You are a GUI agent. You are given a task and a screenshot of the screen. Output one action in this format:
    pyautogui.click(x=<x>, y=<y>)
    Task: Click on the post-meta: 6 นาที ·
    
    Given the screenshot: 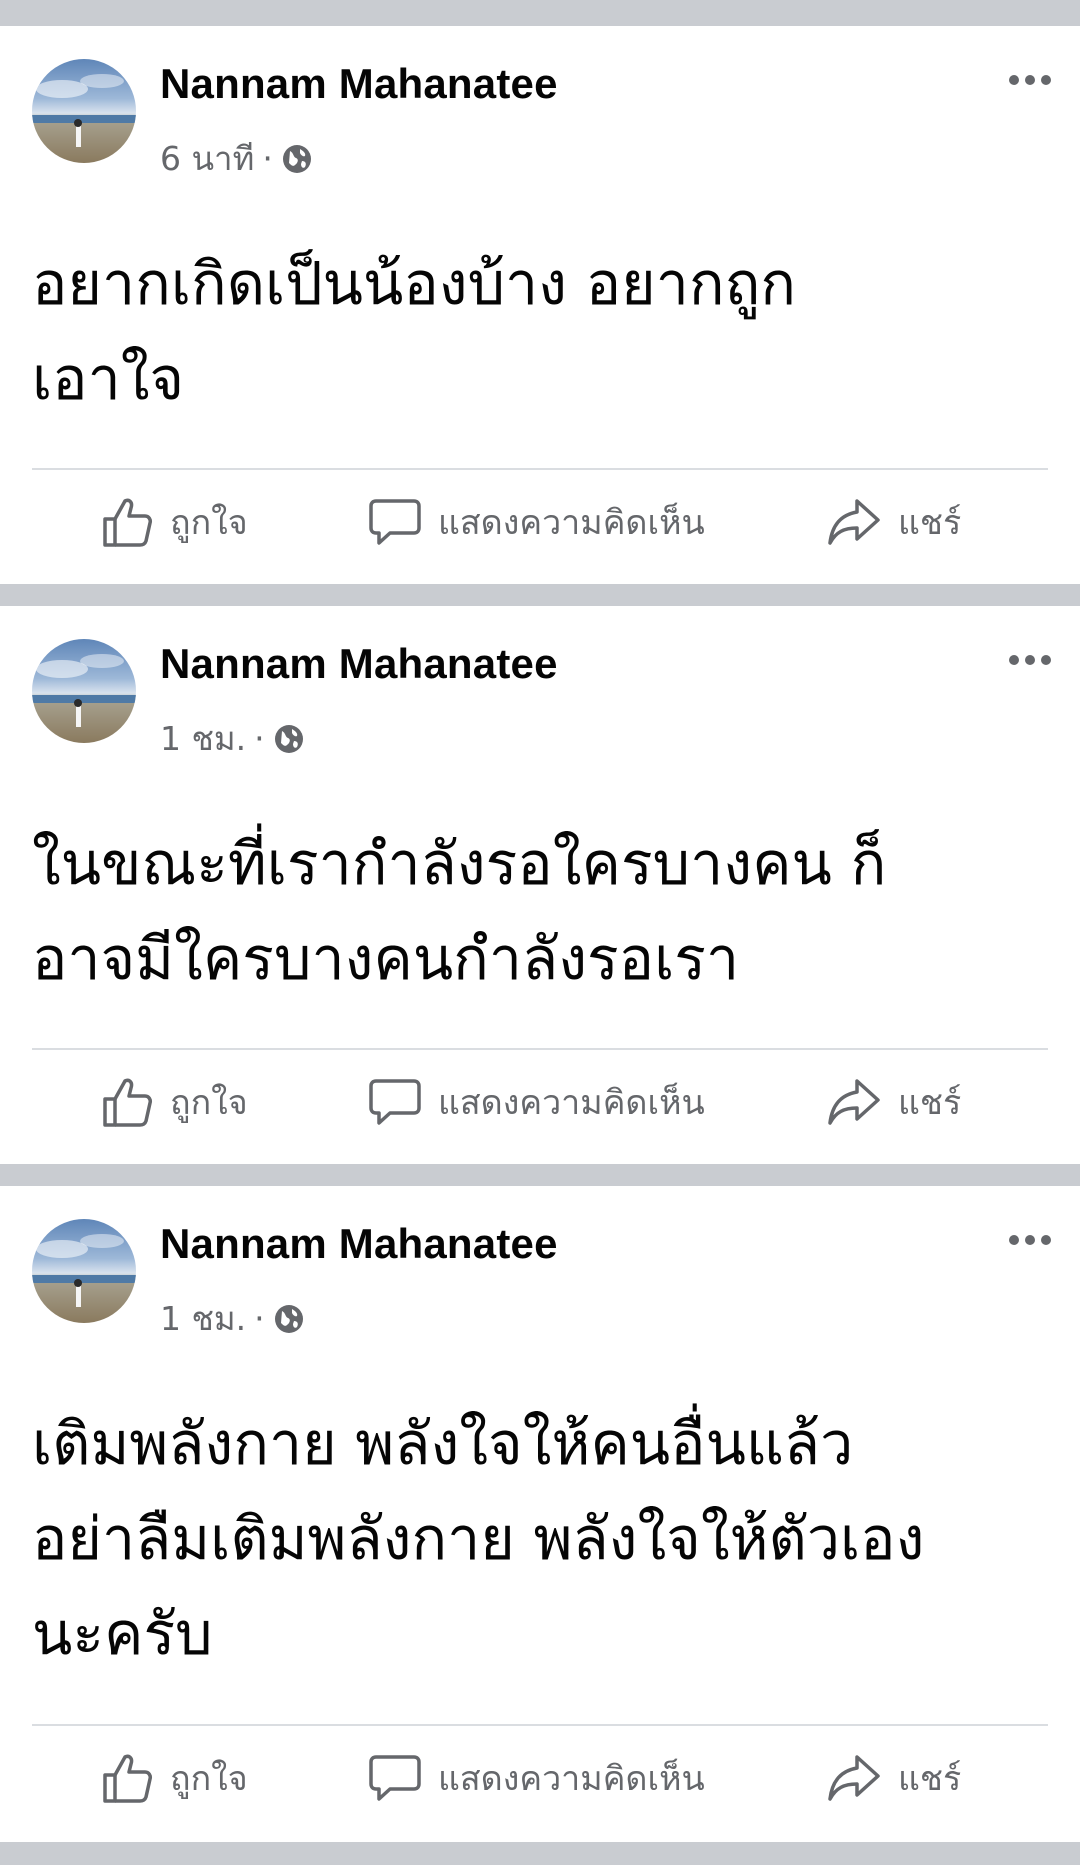 What is the action you would take?
    pyautogui.click(x=236, y=158)
    